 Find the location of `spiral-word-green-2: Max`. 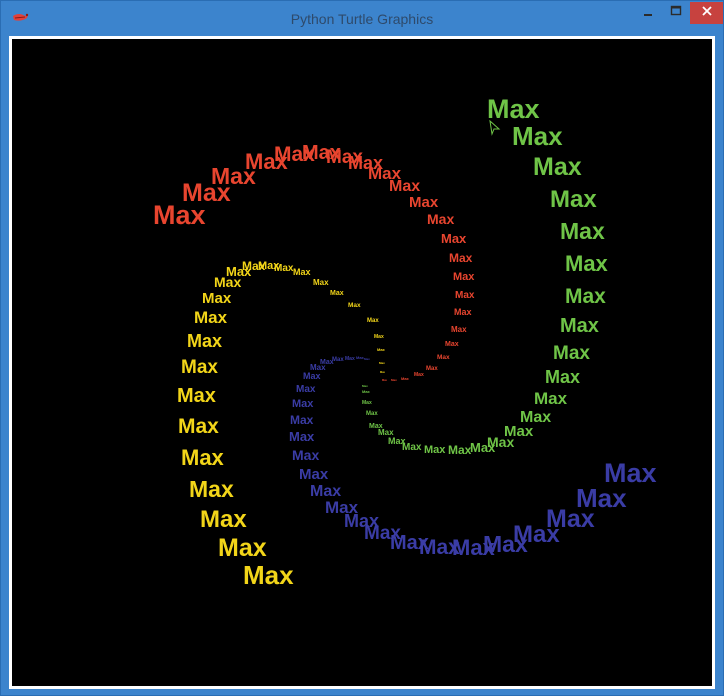

spiral-word-green-2: Max is located at coordinates (557, 167).